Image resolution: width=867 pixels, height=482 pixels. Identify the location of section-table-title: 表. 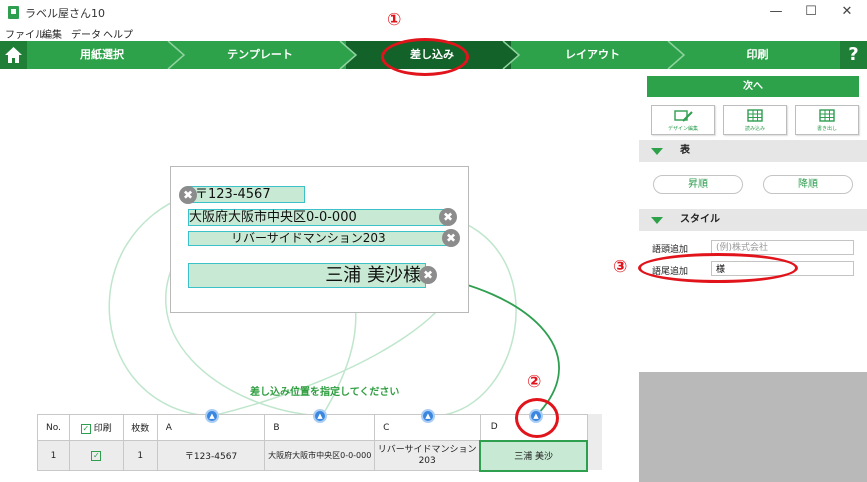
(685, 150).